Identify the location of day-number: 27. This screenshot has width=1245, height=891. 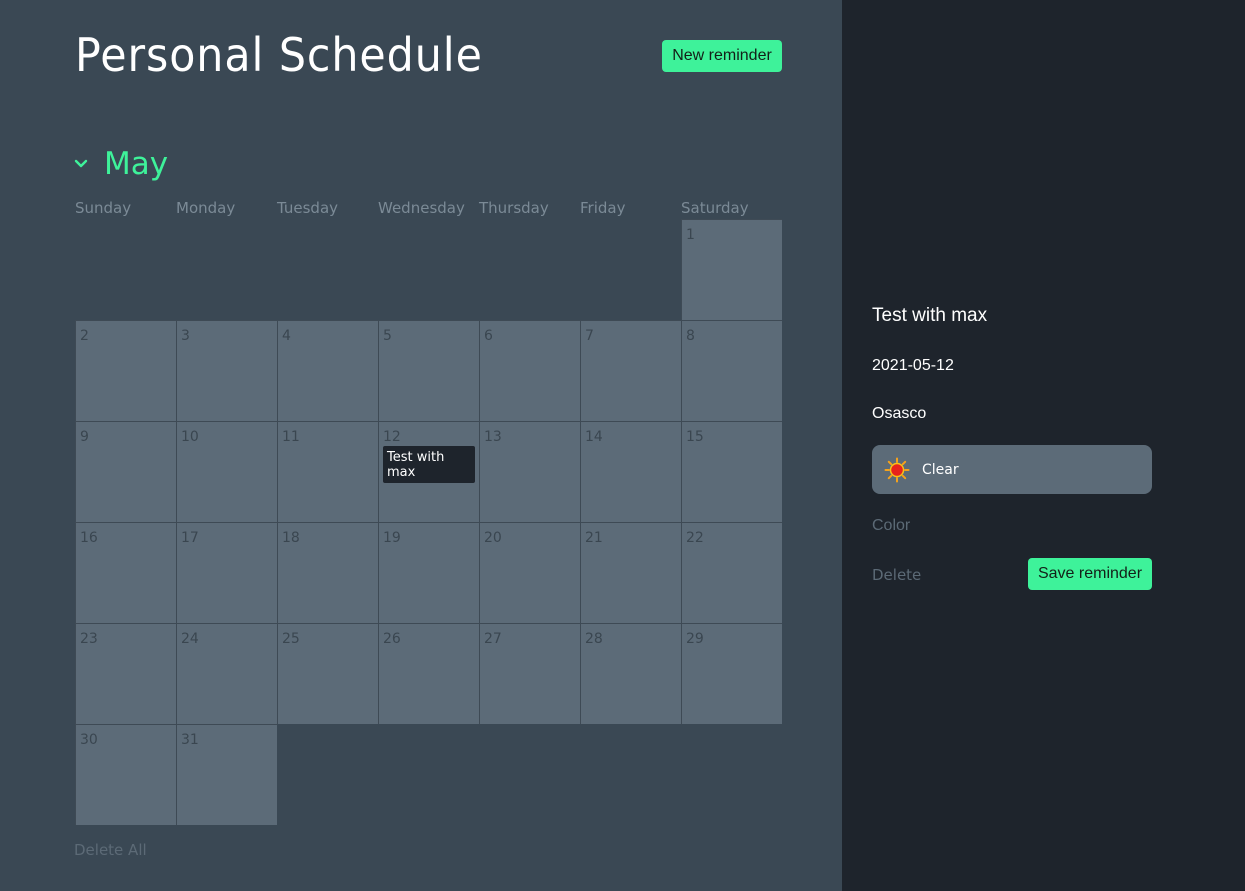
(493, 639).